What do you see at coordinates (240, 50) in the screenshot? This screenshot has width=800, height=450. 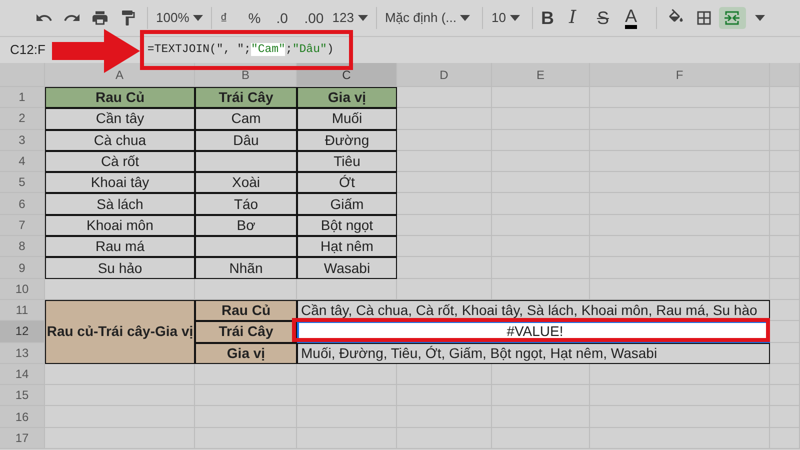 I see `formula-text: =TEXTJOIN(", ";"Cam";"Dâu")` at bounding box center [240, 50].